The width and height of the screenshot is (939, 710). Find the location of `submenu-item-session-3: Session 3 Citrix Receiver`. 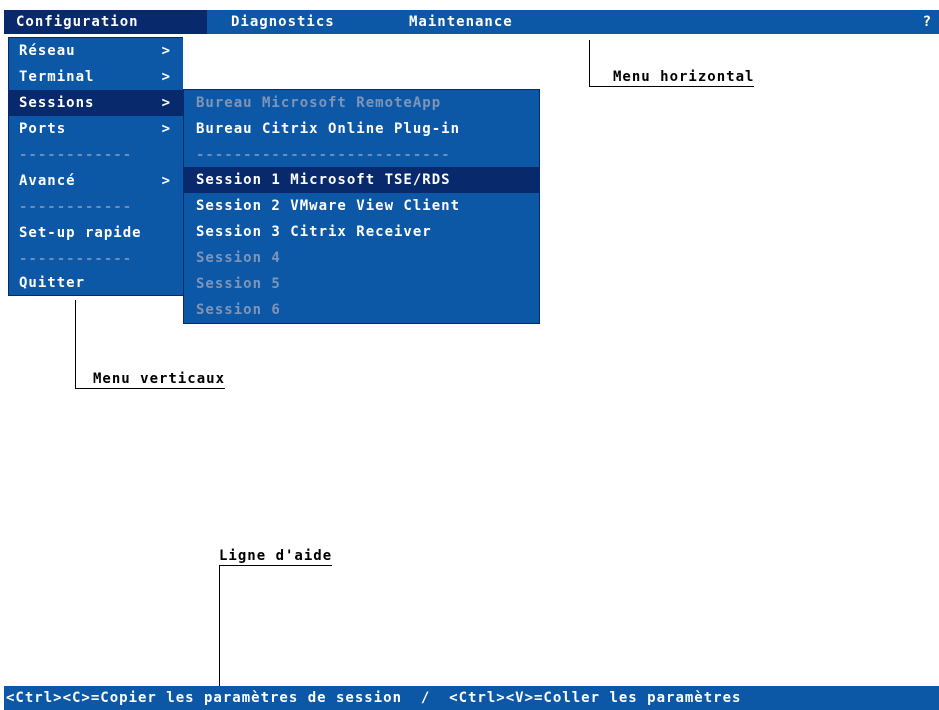

submenu-item-session-3: Session 3 Citrix Receiver is located at coordinates (361, 232).